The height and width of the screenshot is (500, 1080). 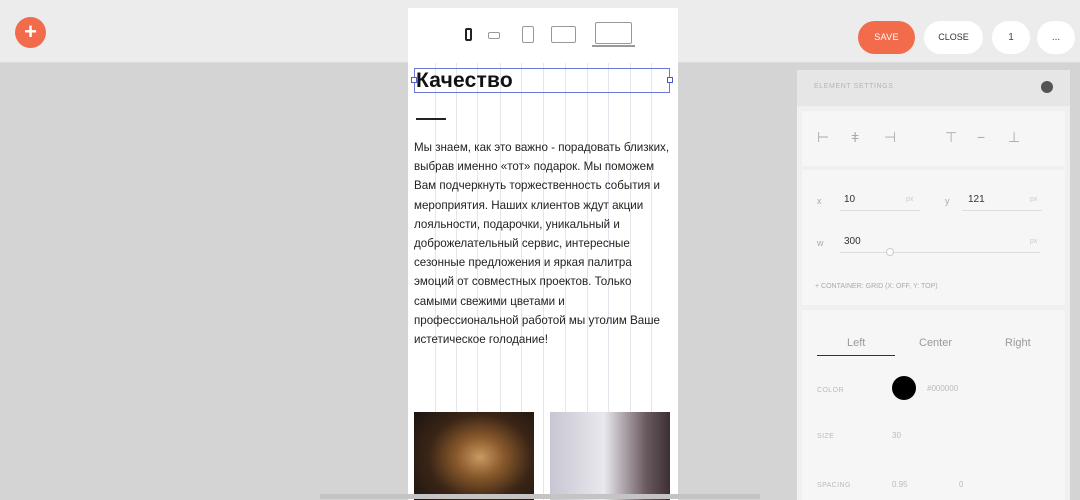 I want to click on align-middle-icon: −, so click(x=981, y=137).